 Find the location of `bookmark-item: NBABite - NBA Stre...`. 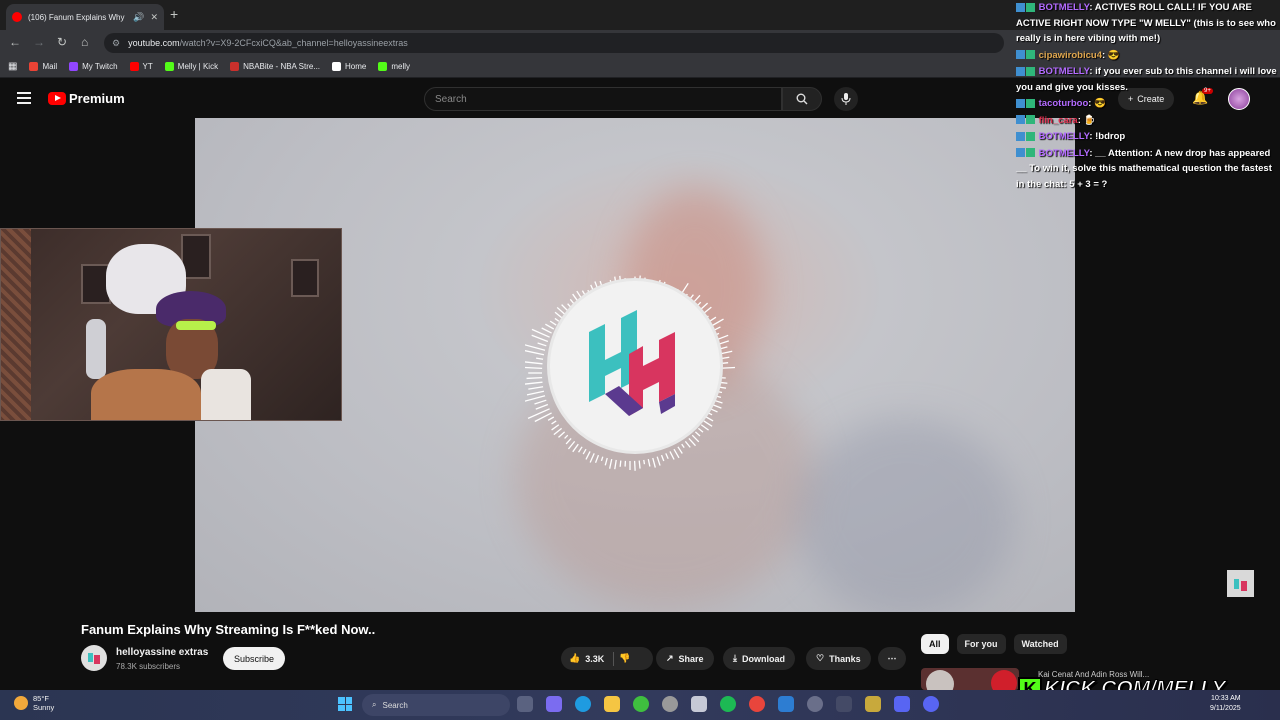

bookmark-item: NBABite - NBA Stre... is located at coordinates (275, 66).